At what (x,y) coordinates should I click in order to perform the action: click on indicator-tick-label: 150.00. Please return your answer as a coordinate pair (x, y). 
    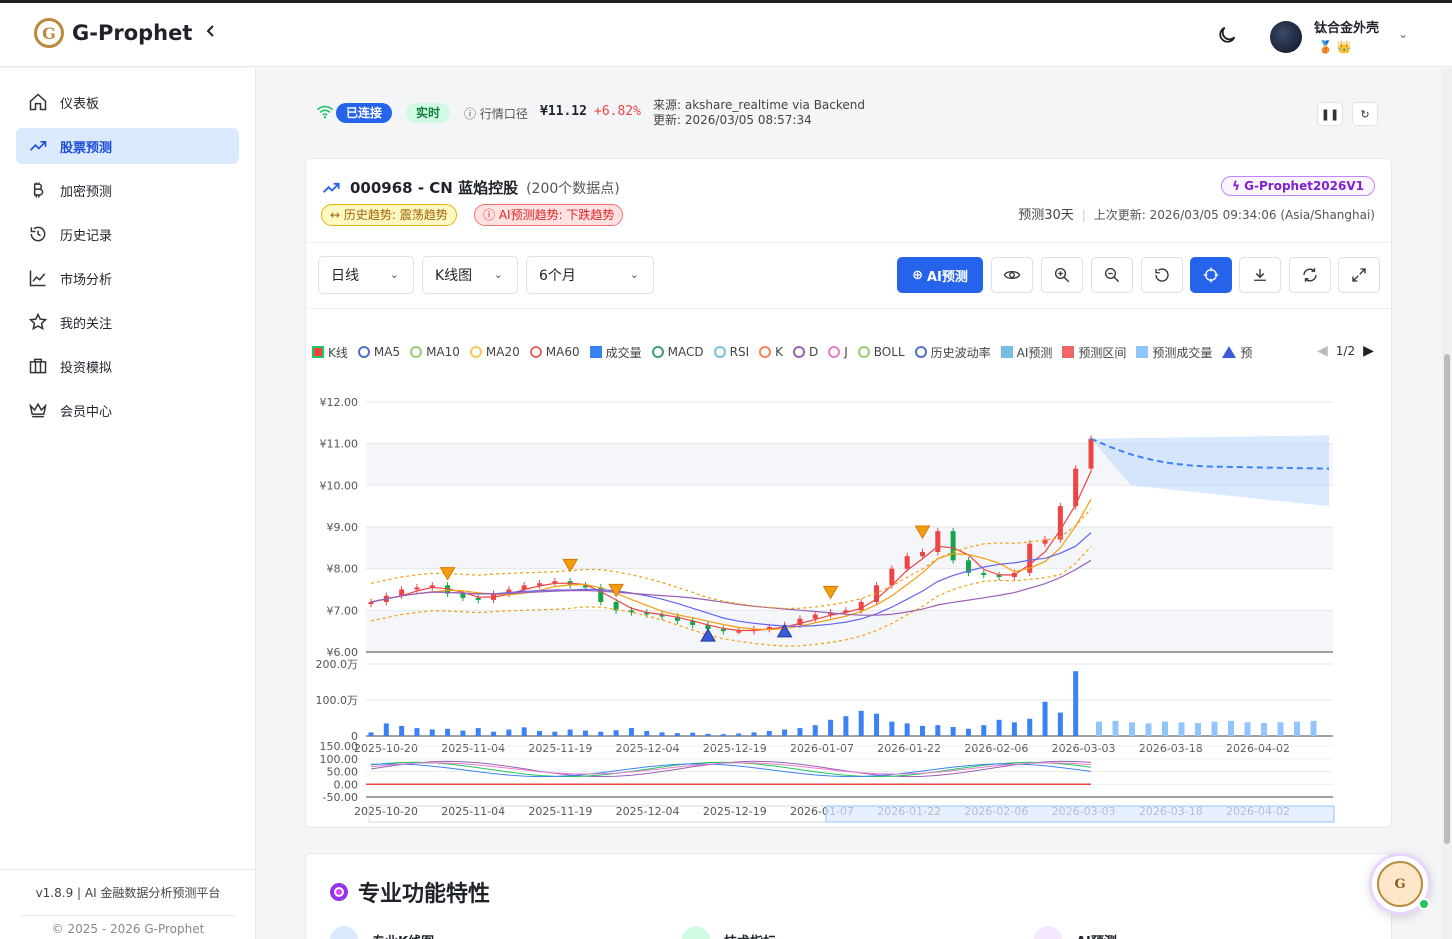
    Looking at the image, I should click on (339, 746).